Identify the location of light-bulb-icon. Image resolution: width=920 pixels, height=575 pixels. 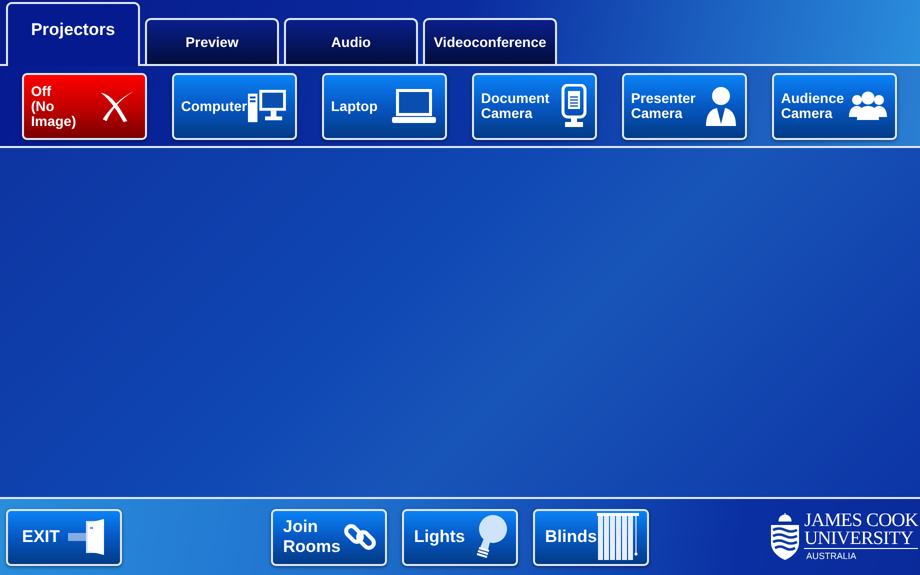
(491, 537).